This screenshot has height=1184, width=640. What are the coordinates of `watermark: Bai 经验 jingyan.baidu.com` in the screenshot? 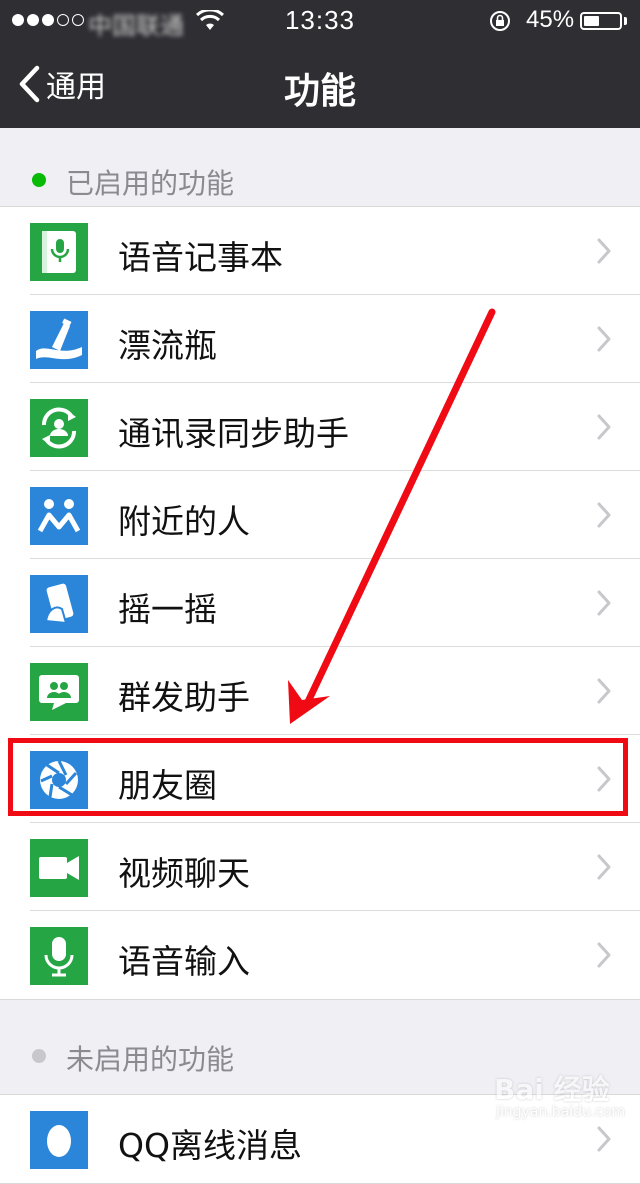 It's located at (557, 1093).